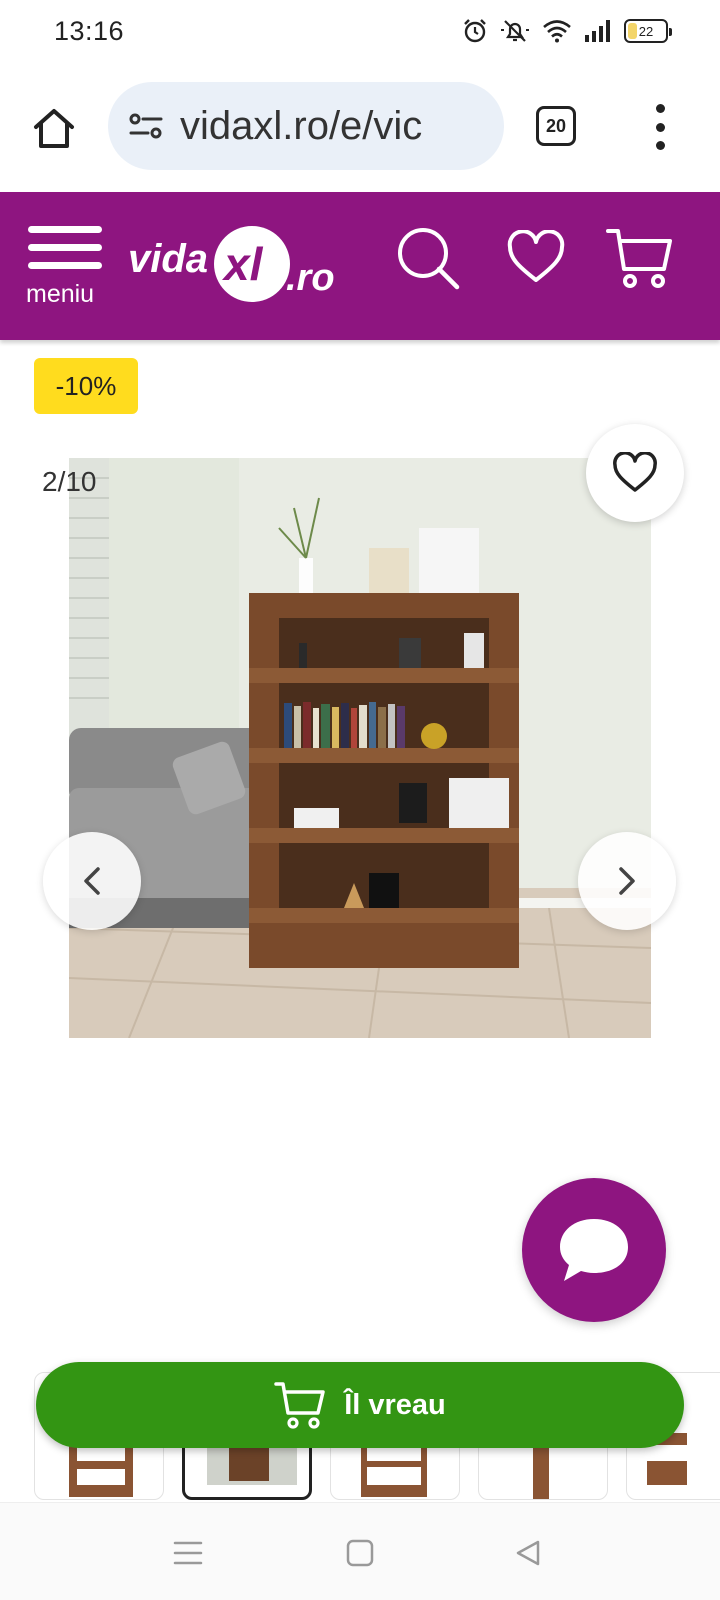 The height and width of the screenshot is (1600, 720). Describe the element at coordinates (360, 32) in the screenshot. I see `status-bar: 13:16 22` at that location.